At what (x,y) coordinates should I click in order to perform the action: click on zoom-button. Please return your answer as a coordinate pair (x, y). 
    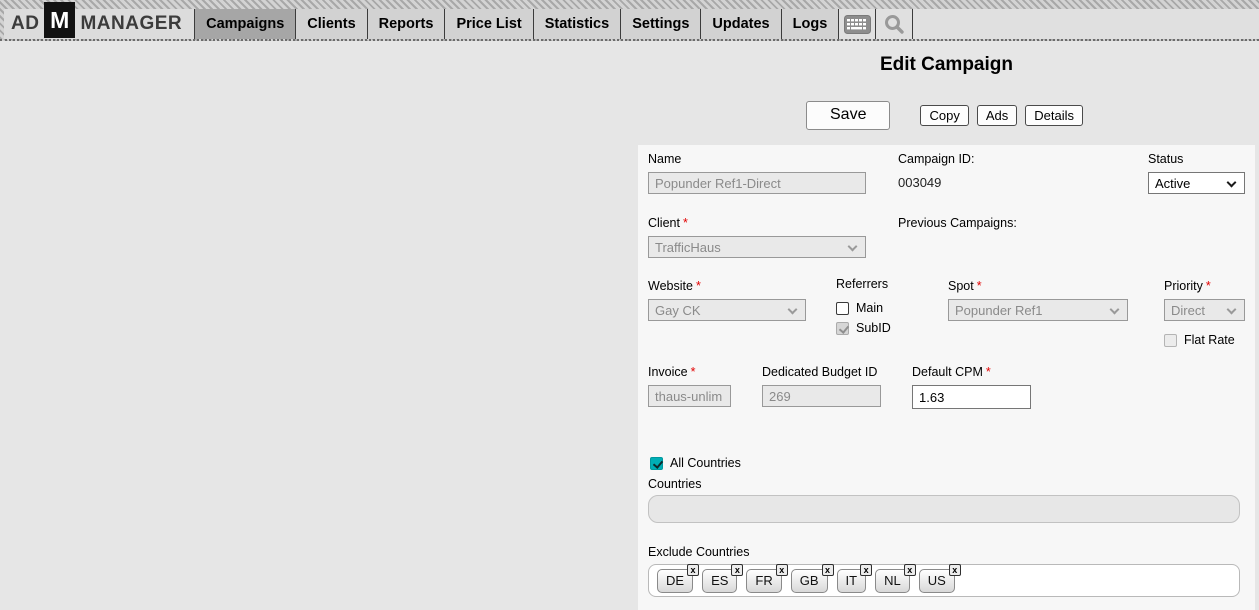
    Looking at the image, I should click on (895, 24).